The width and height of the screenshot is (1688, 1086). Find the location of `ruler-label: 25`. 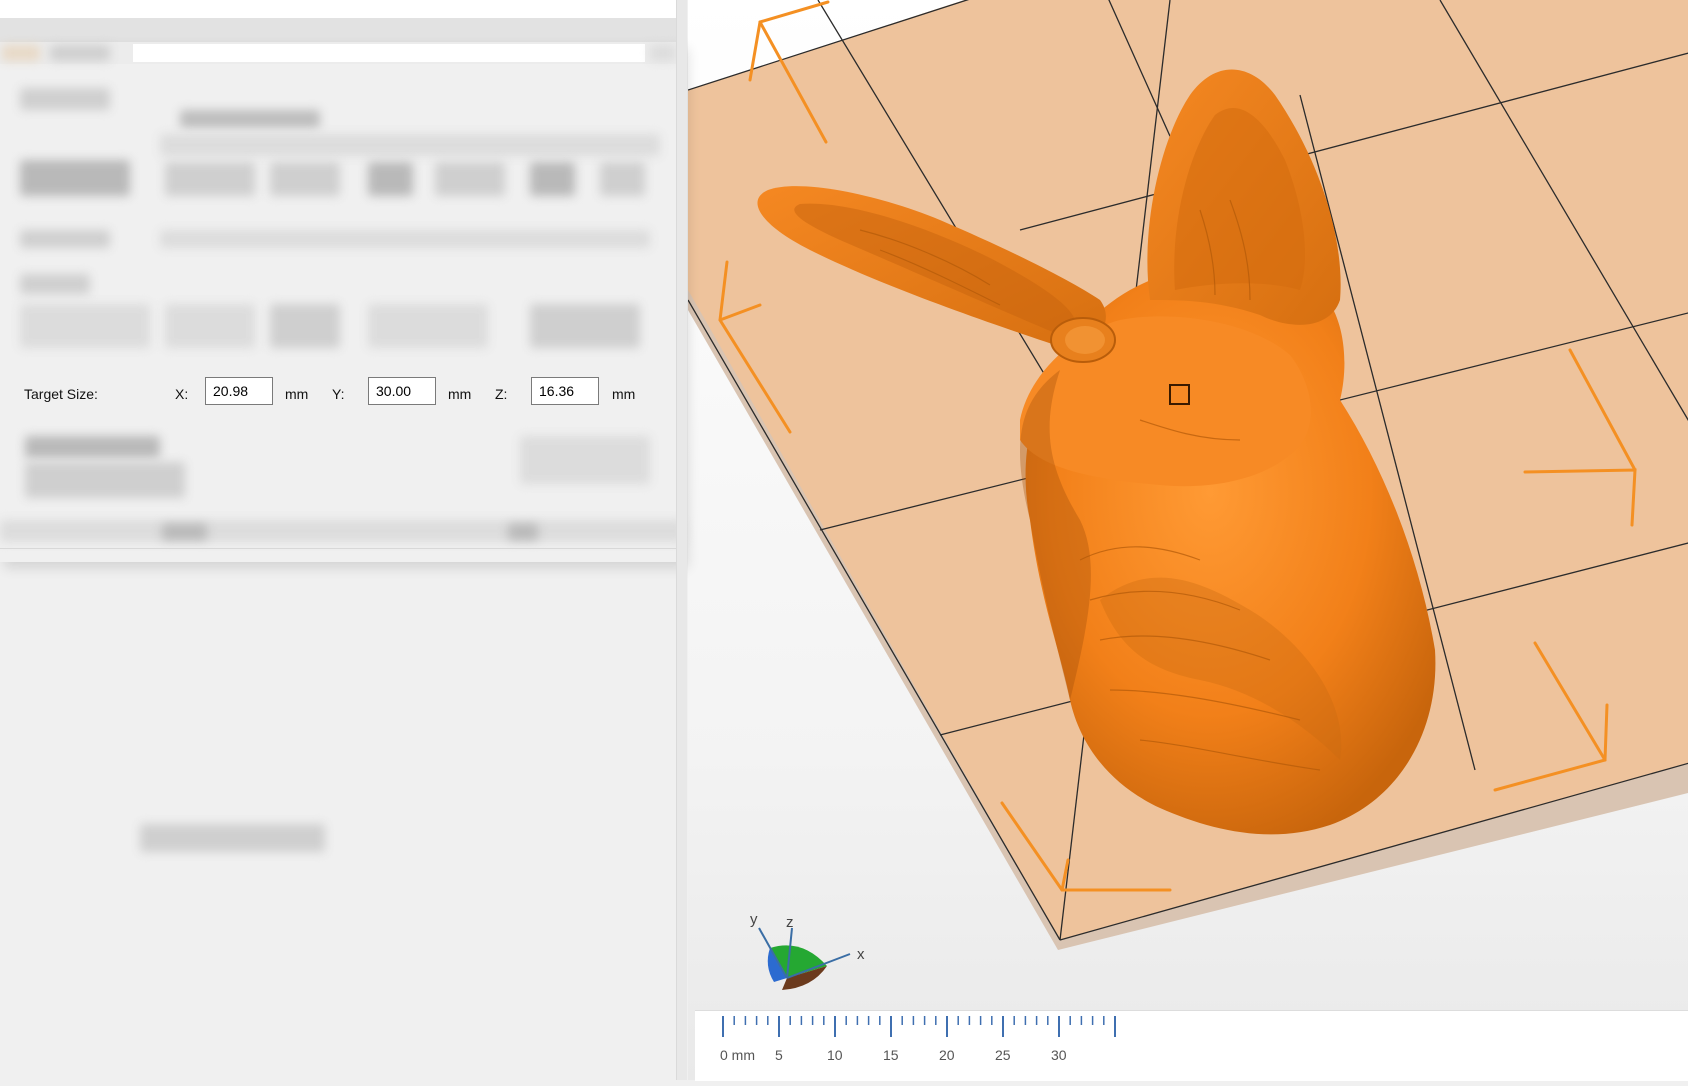

ruler-label: 25 is located at coordinates (1003, 1055).